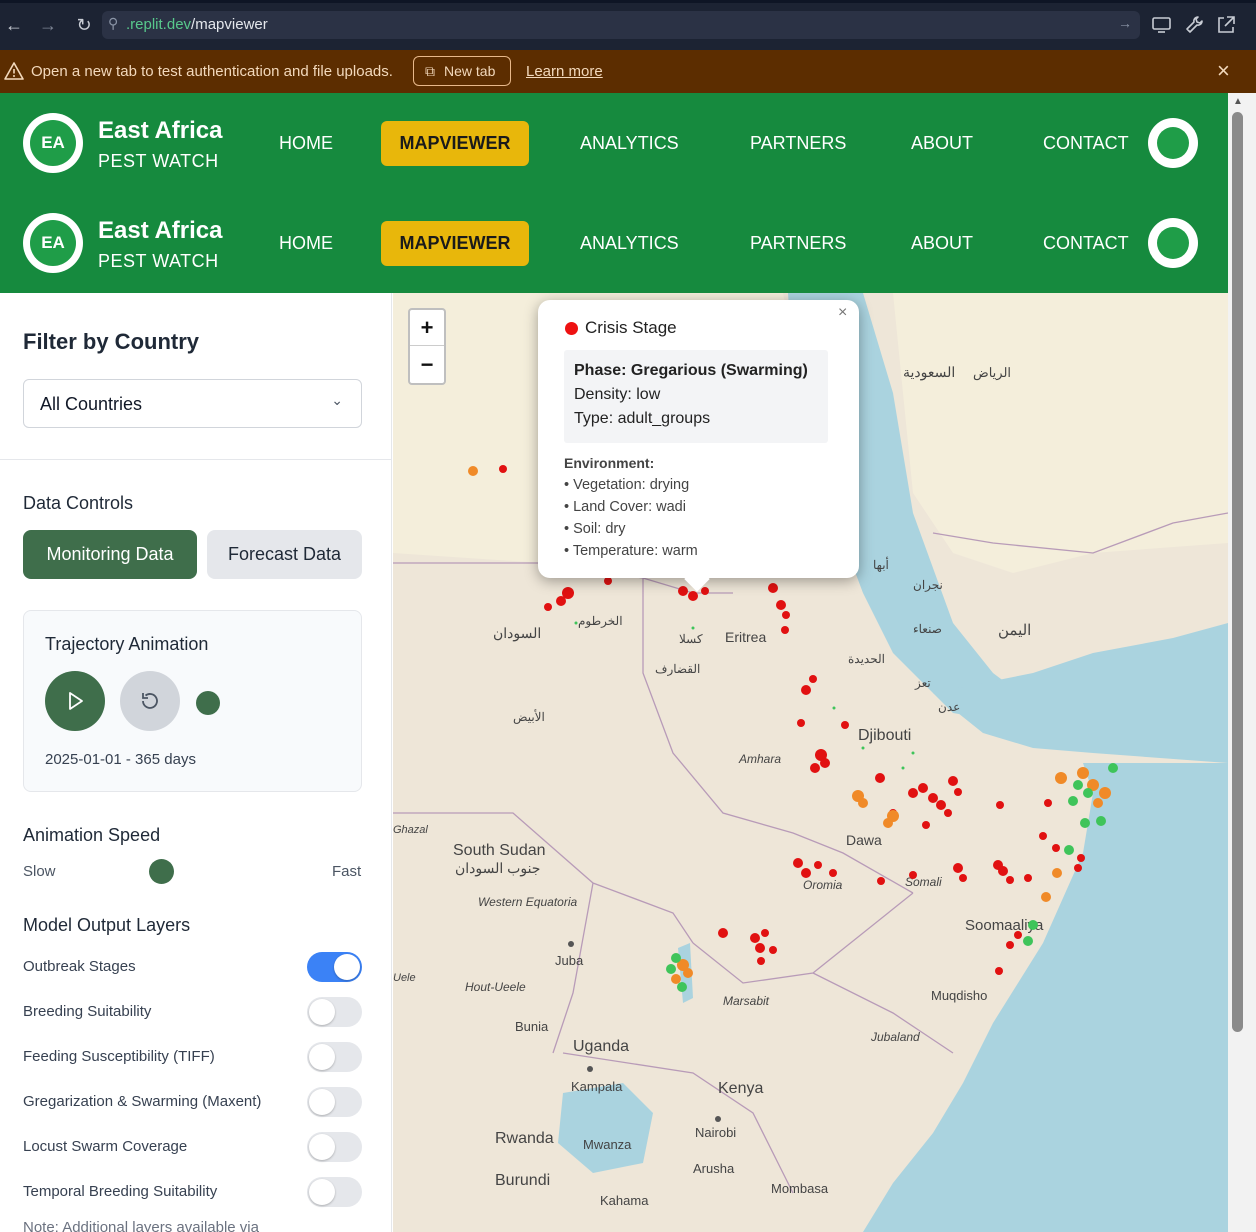 Image resolution: width=1256 pixels, height=1232 pixels. I want to click on country-select-value: All Countries, so click(91, 404).